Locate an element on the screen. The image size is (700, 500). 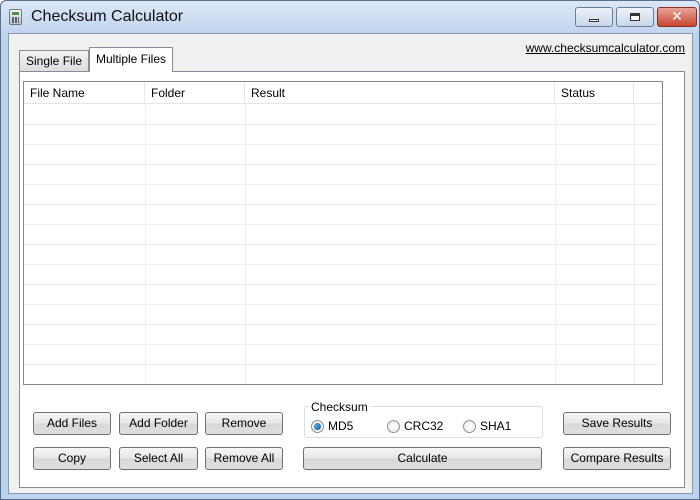
column-header-filler is located at coordinates (648, 93).